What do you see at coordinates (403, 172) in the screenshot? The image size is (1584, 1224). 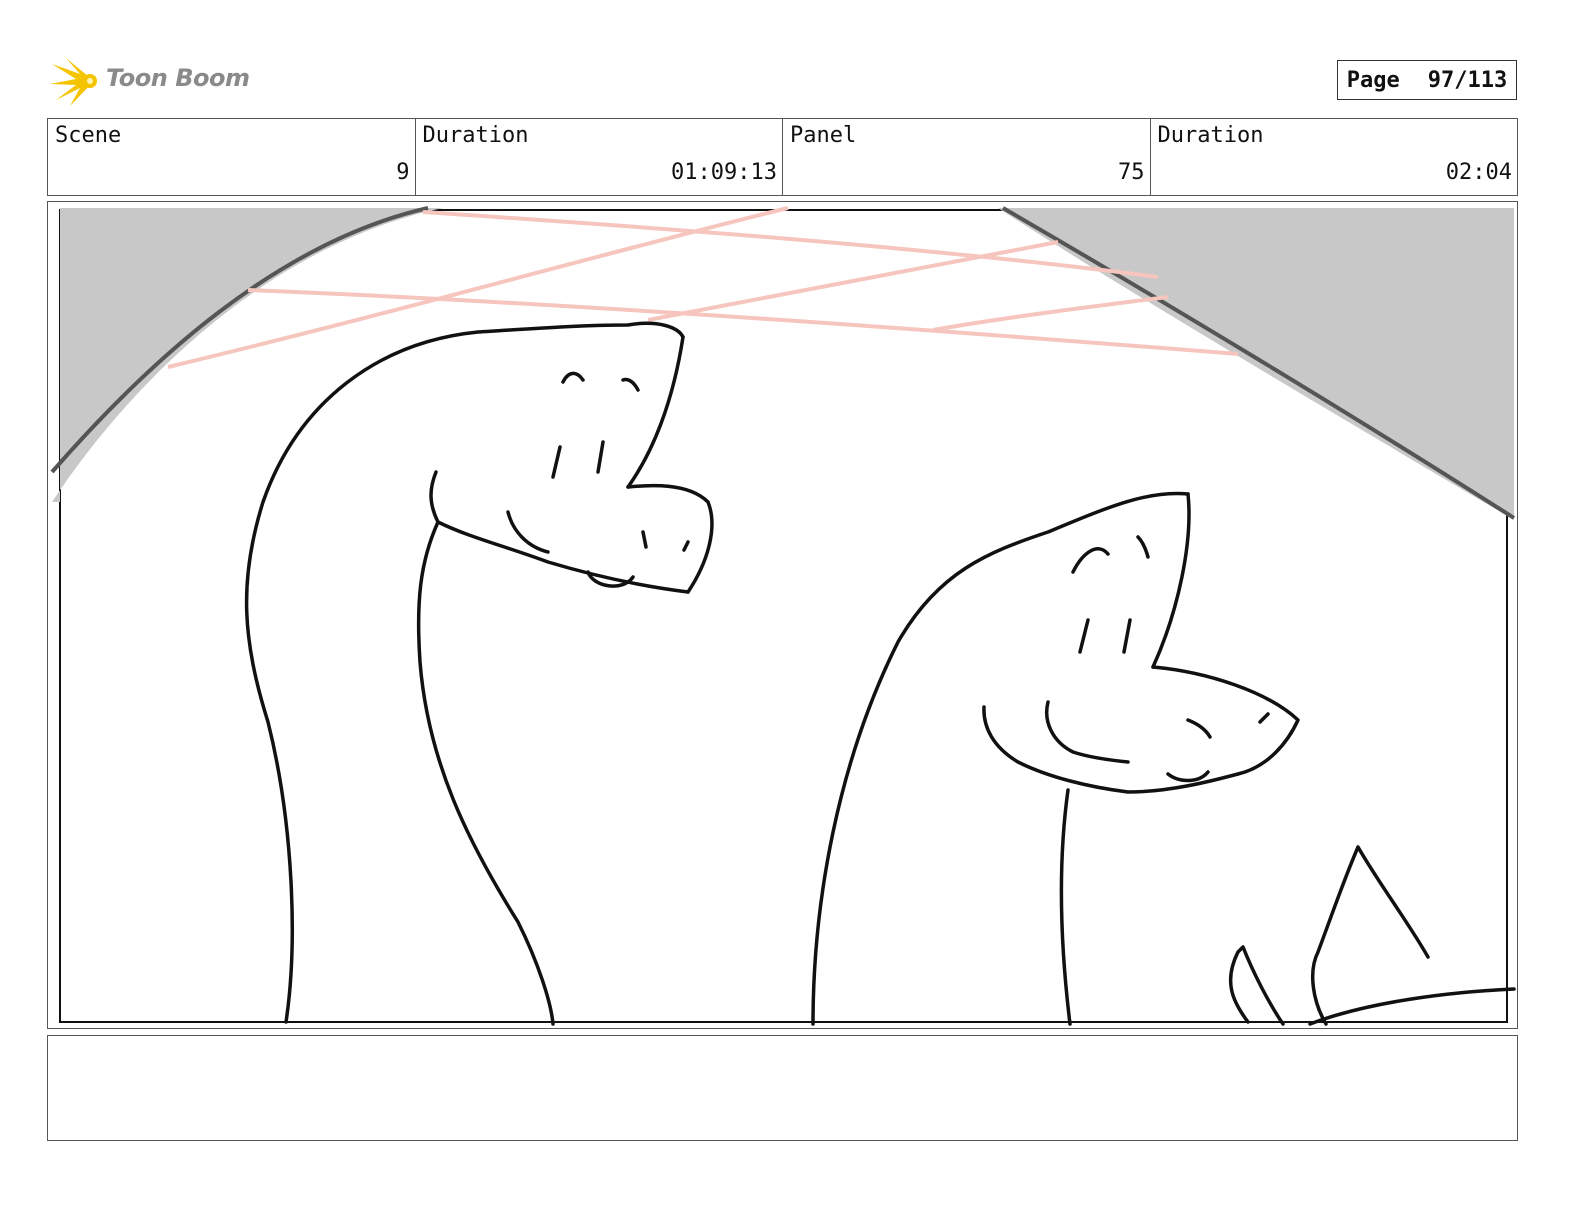 I see `scene-value: 9` at bounding box center [403, 172].